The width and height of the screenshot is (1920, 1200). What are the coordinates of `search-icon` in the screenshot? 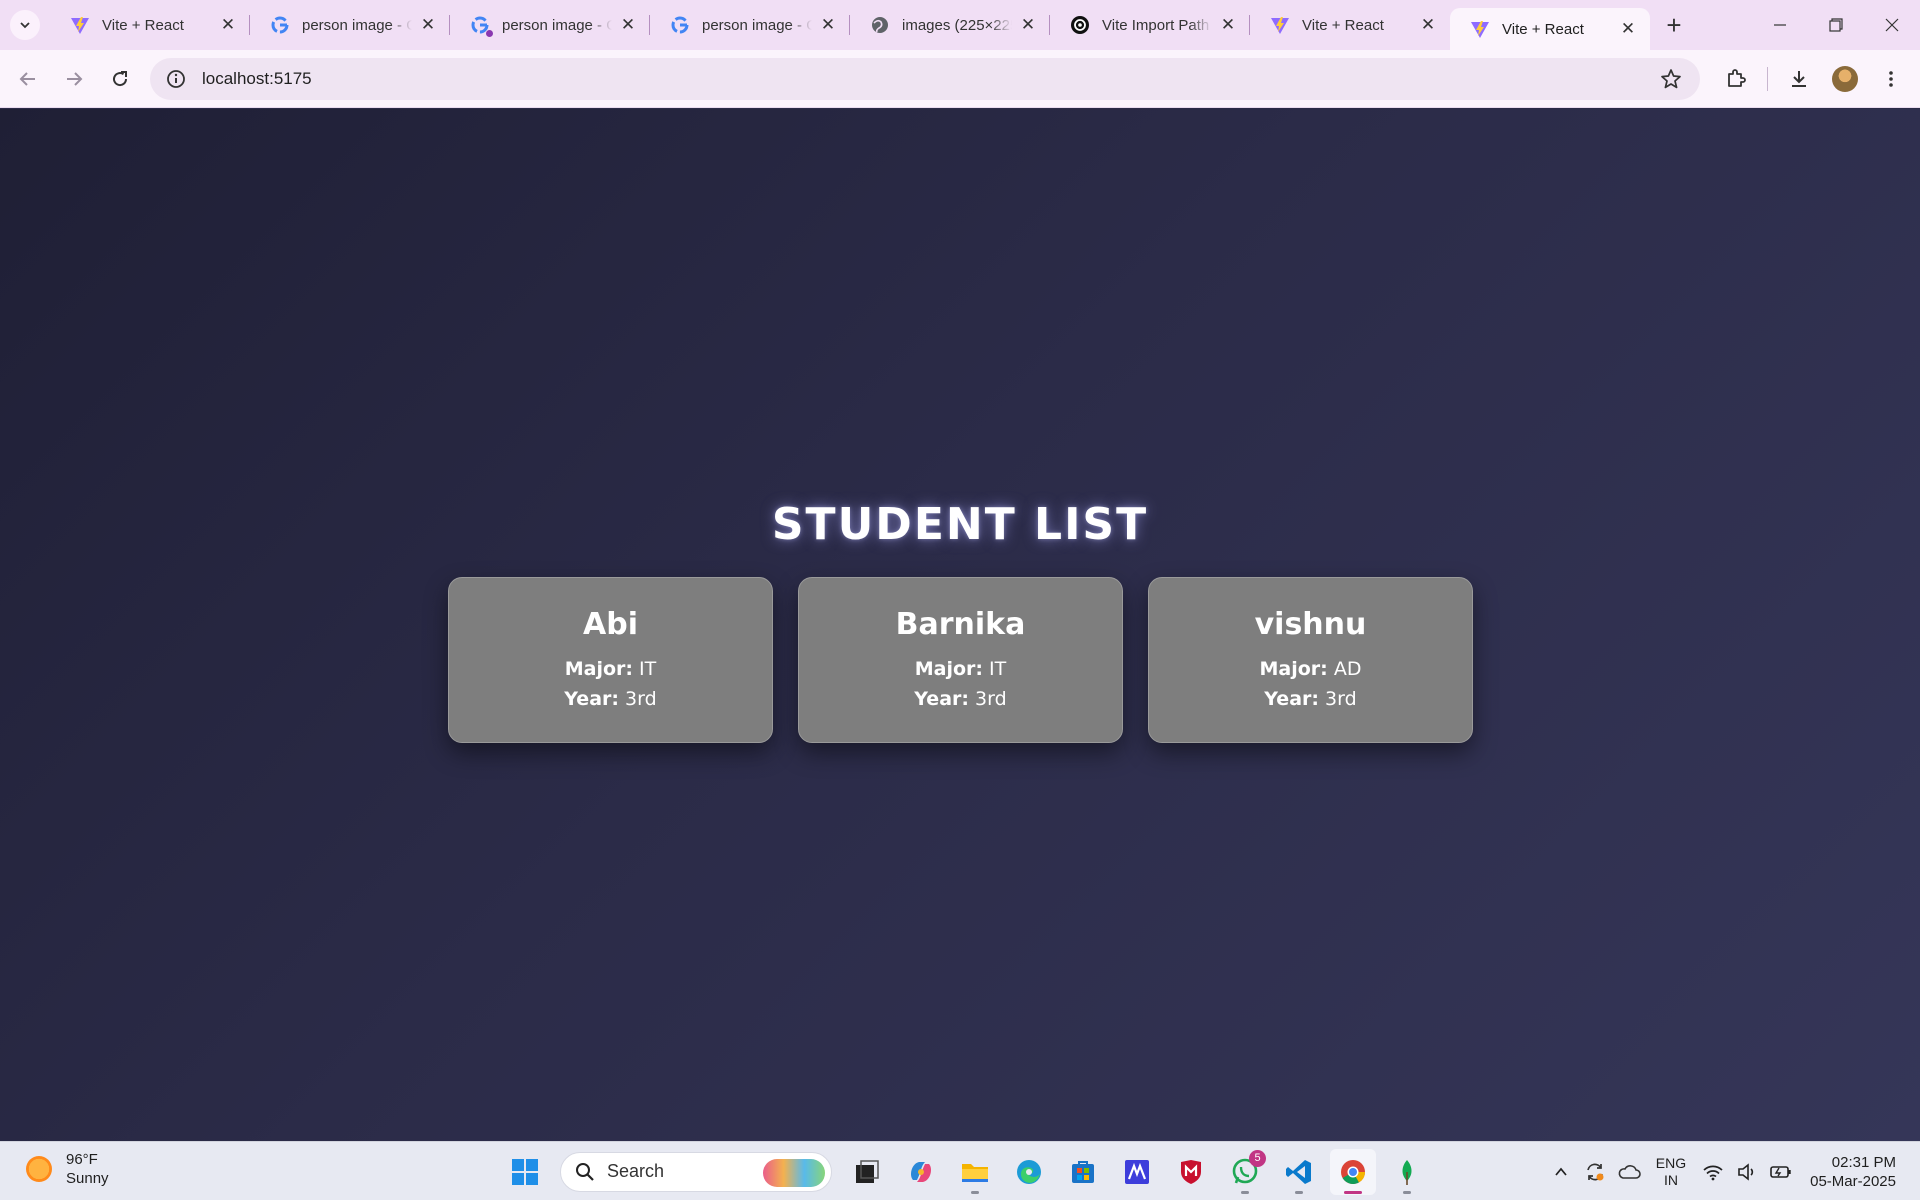 It's located at (585, 1171).